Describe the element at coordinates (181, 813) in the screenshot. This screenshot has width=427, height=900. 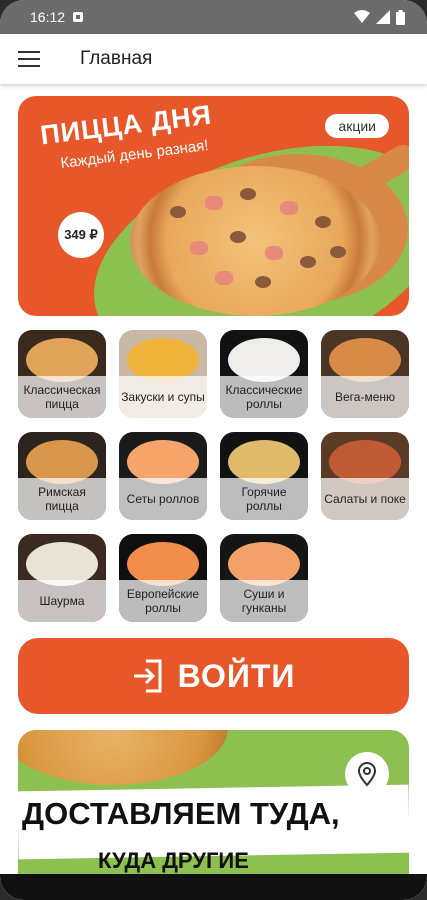
I see `delivery-title: ДОСТАВЛЯЕМ ТУДА,` at that location.